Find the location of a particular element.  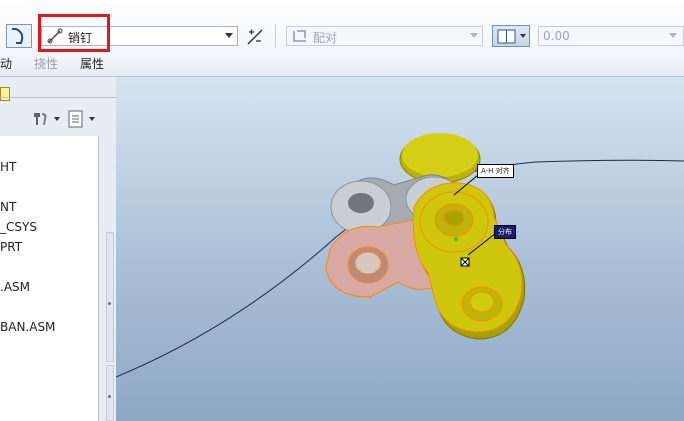

annotation-highlight-box is located at coordinates (74, 33).